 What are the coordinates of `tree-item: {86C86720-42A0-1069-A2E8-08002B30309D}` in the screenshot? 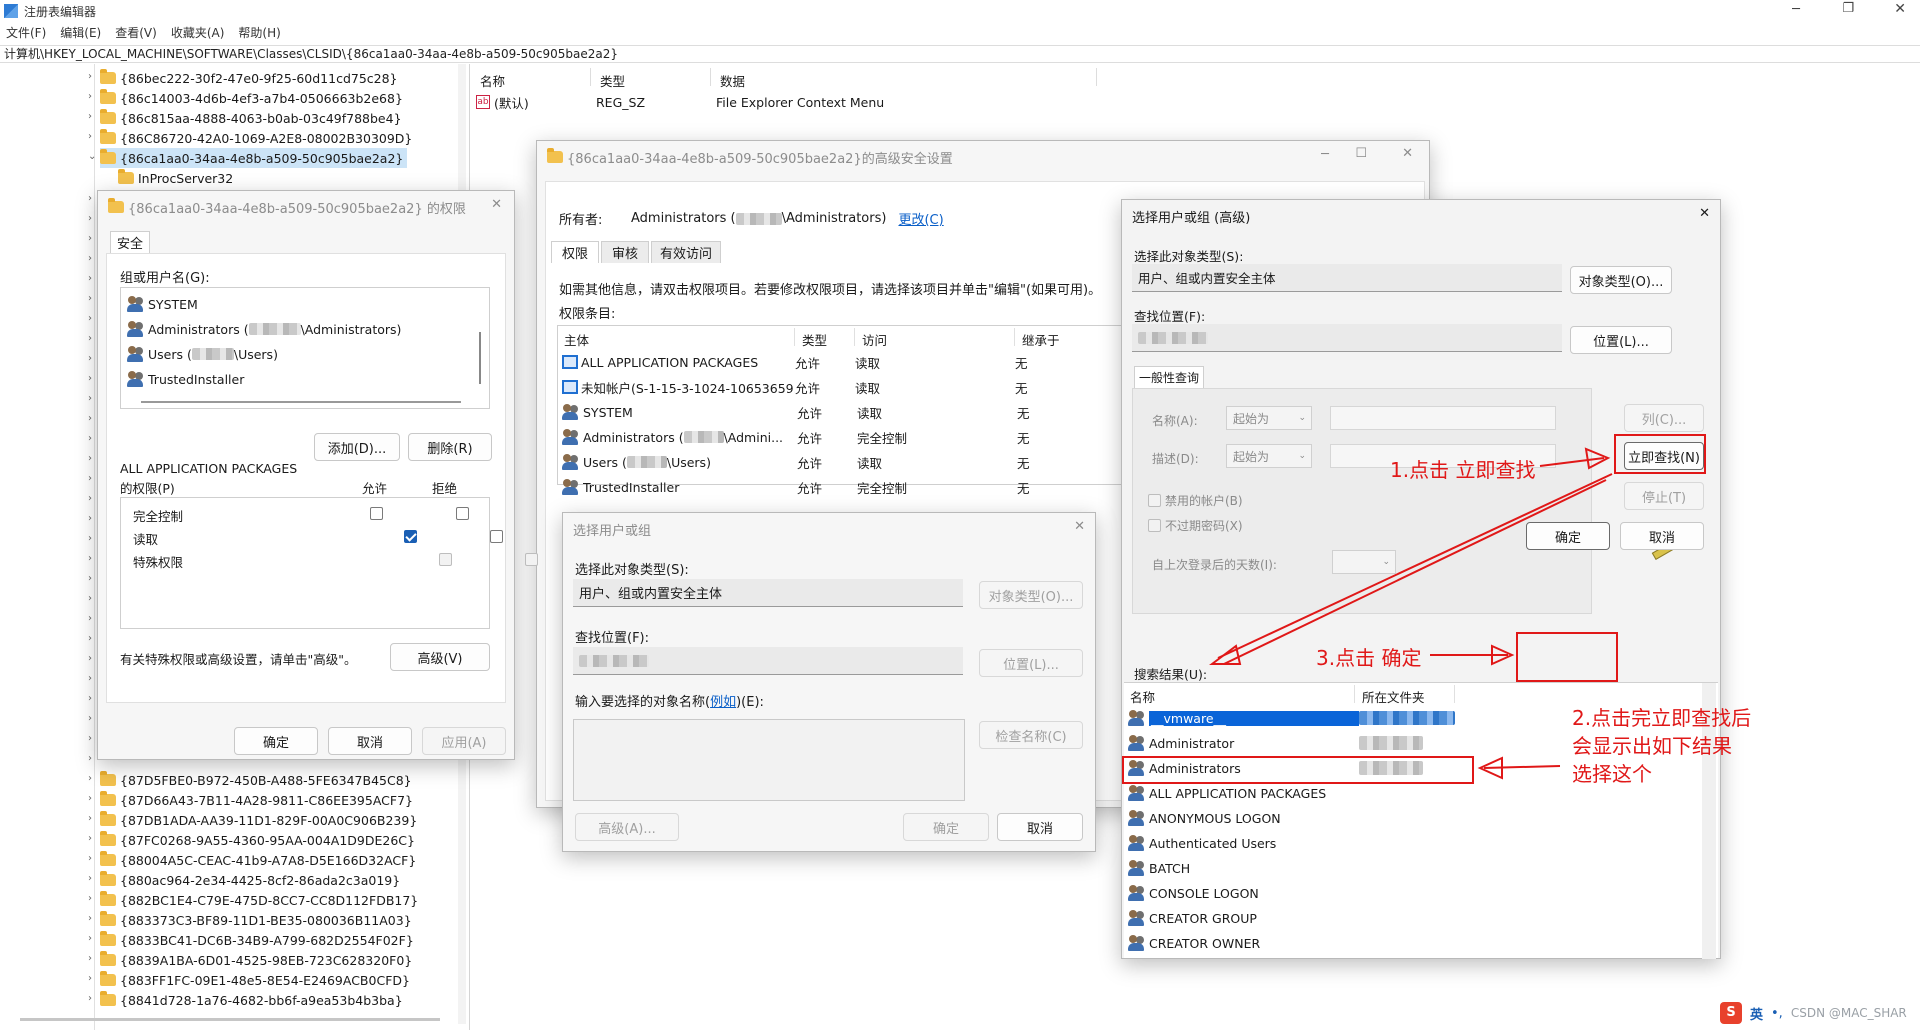 It's located at (258, 138).